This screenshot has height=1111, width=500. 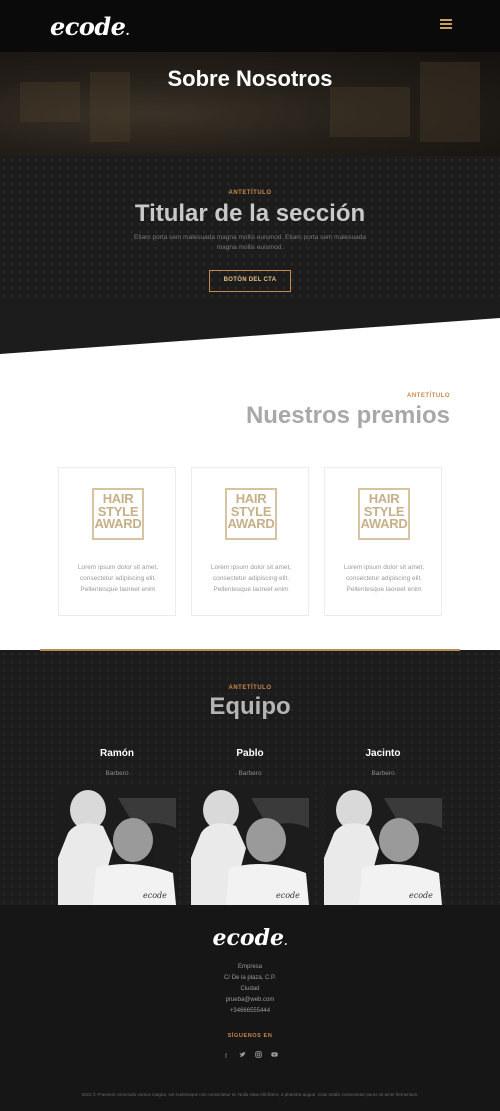 What do you see at coordinates (347, 415) in the screenshot?
I see `premios-title: Nuestros premios` at bounding box center [347, 415].